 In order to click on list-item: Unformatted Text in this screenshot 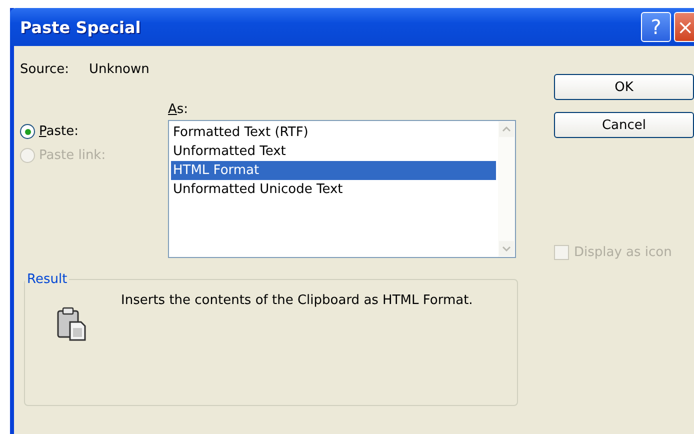, I will do `click(333, 151)`.